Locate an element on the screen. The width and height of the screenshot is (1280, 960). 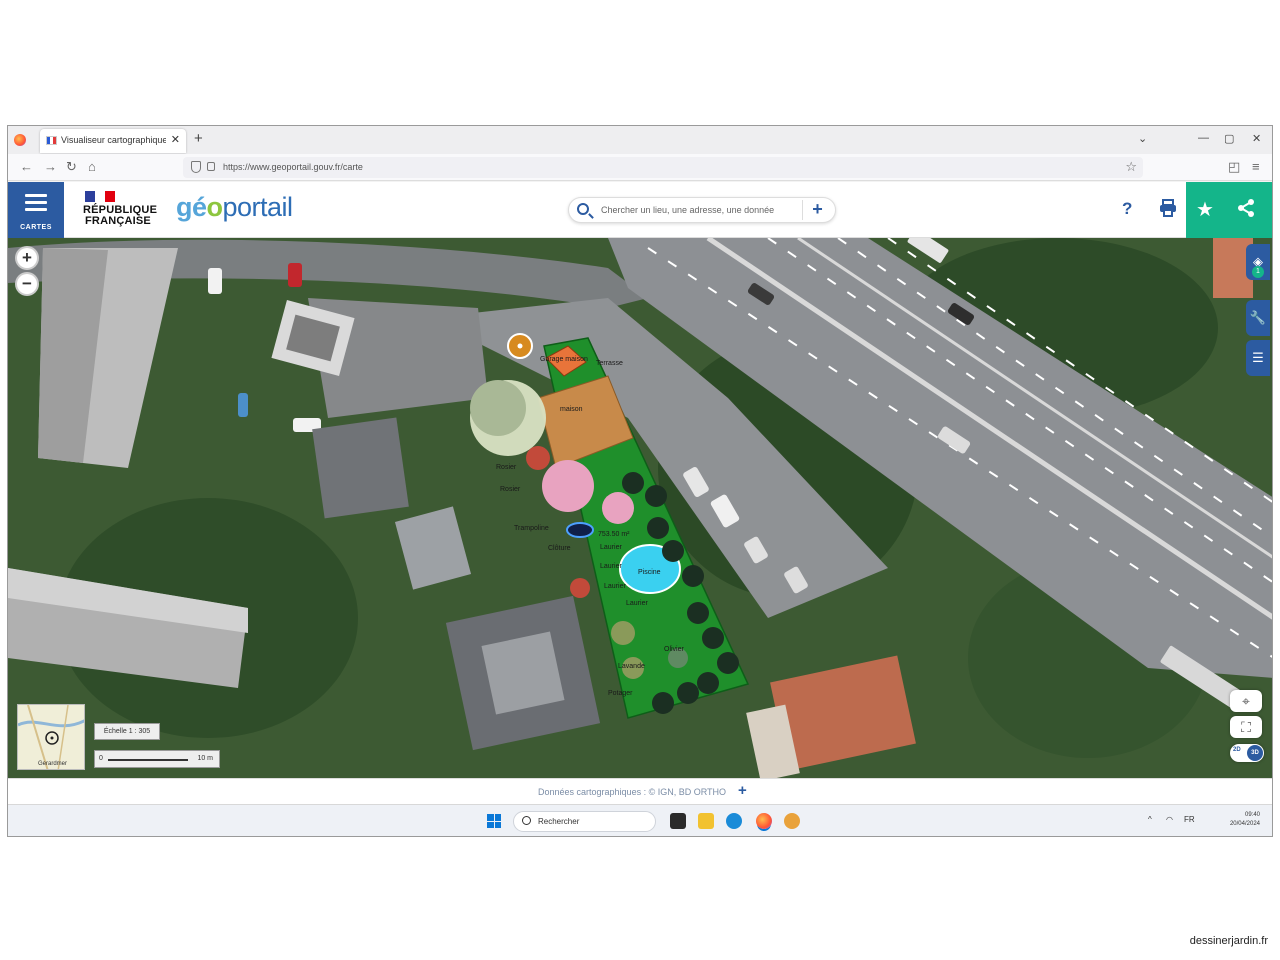
plan-label-rosier-2: Rosier is located at coordinates (510, 489).